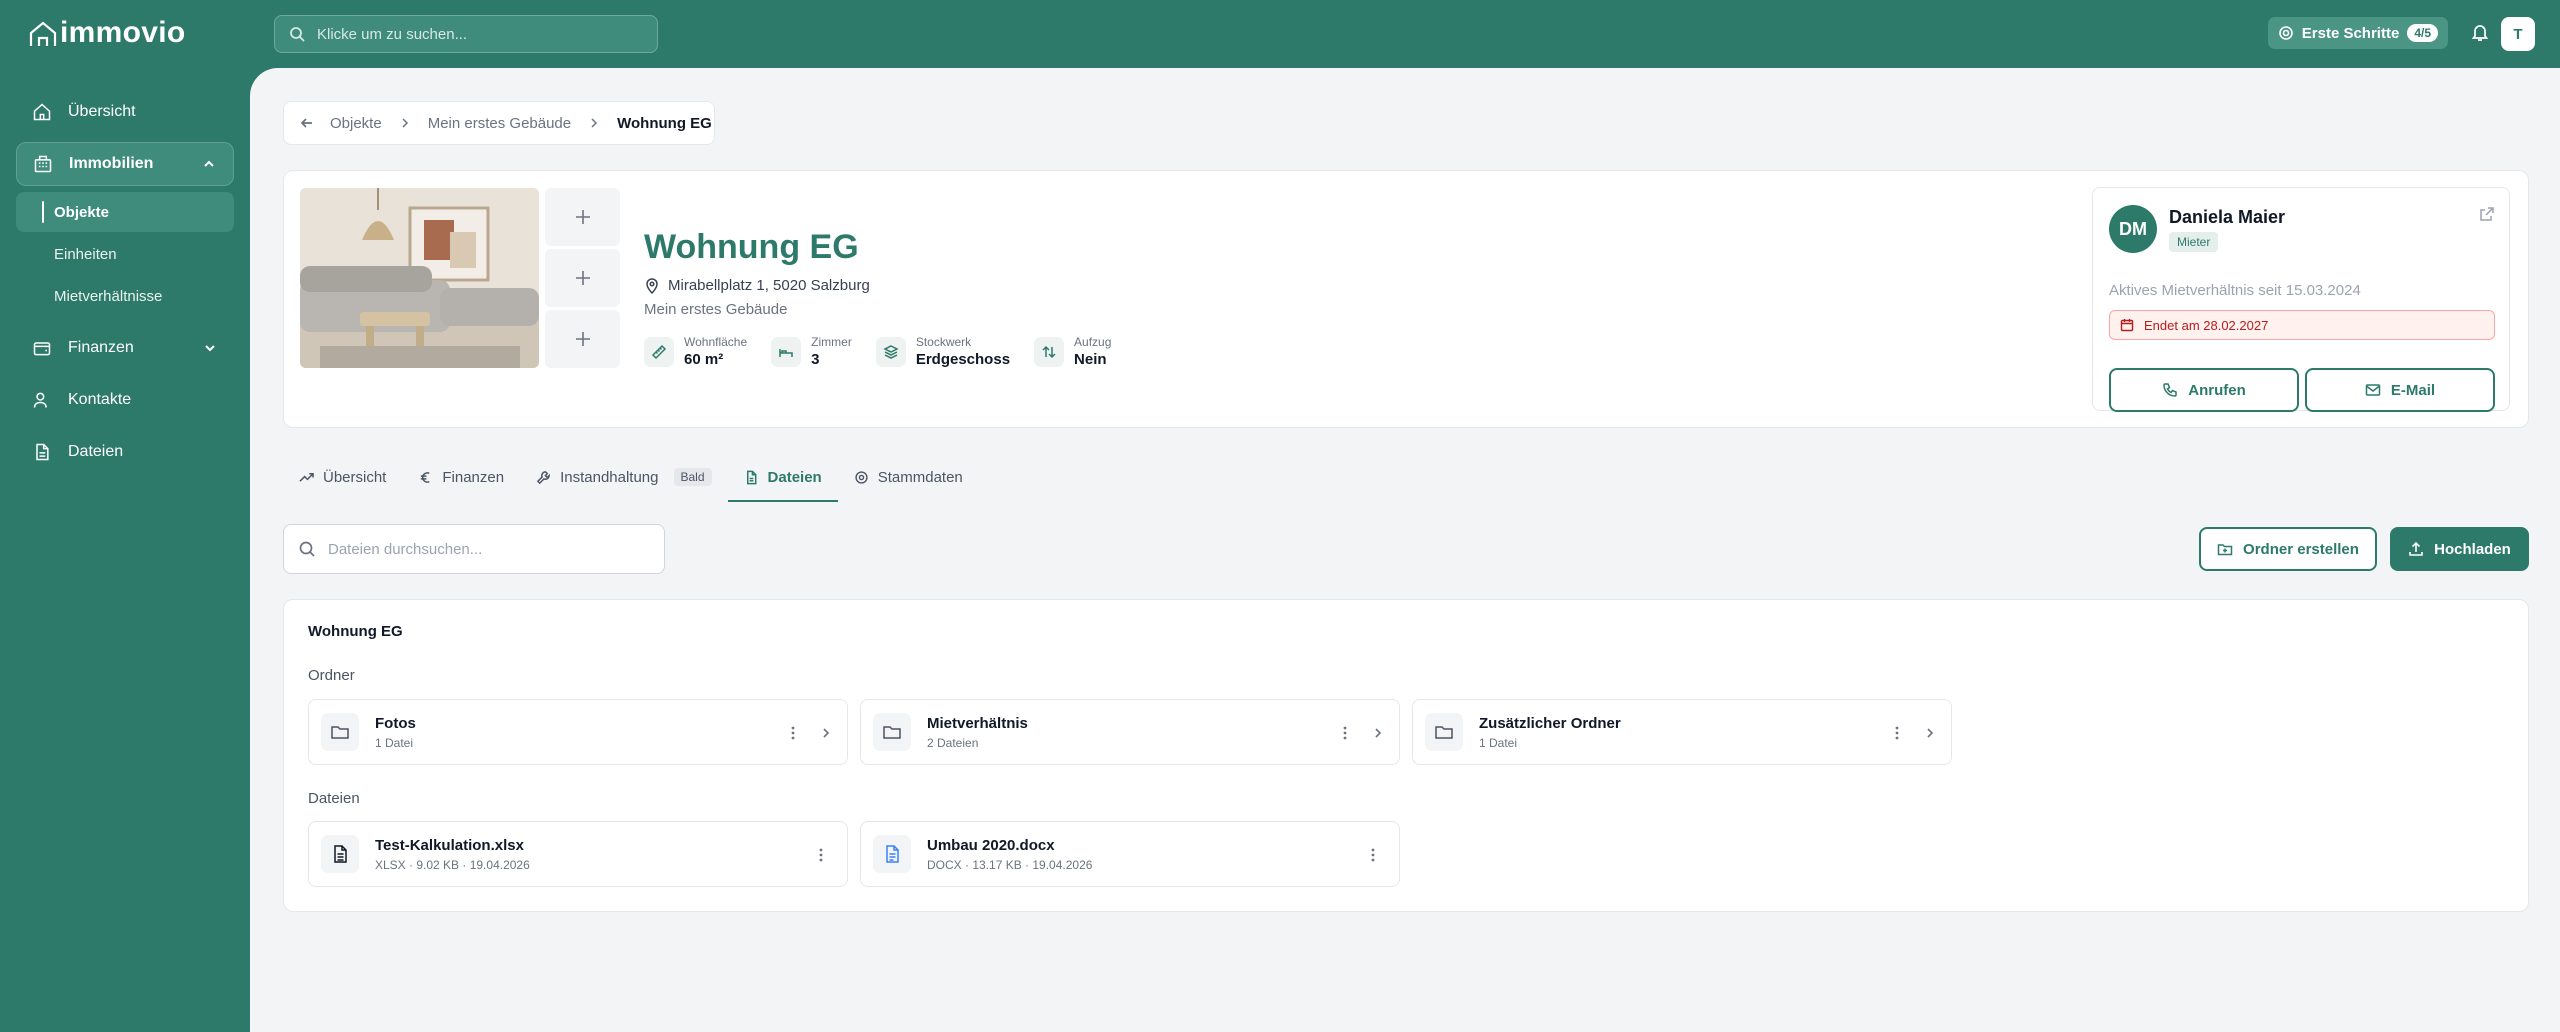  I want to click on folder-item: Zusätzlicher Ordner 1 Datei, so click(1682, 732).